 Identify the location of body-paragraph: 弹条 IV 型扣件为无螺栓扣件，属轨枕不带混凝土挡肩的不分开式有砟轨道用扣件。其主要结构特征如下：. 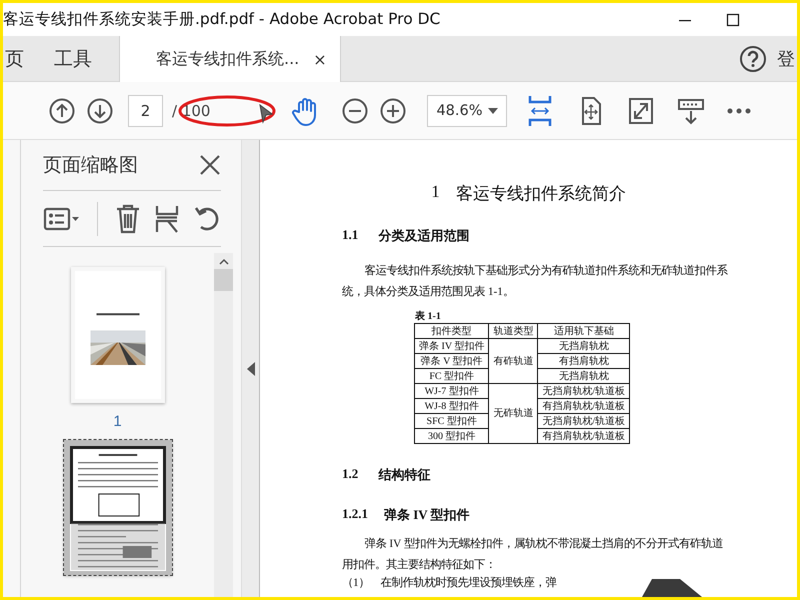
(533, 554).